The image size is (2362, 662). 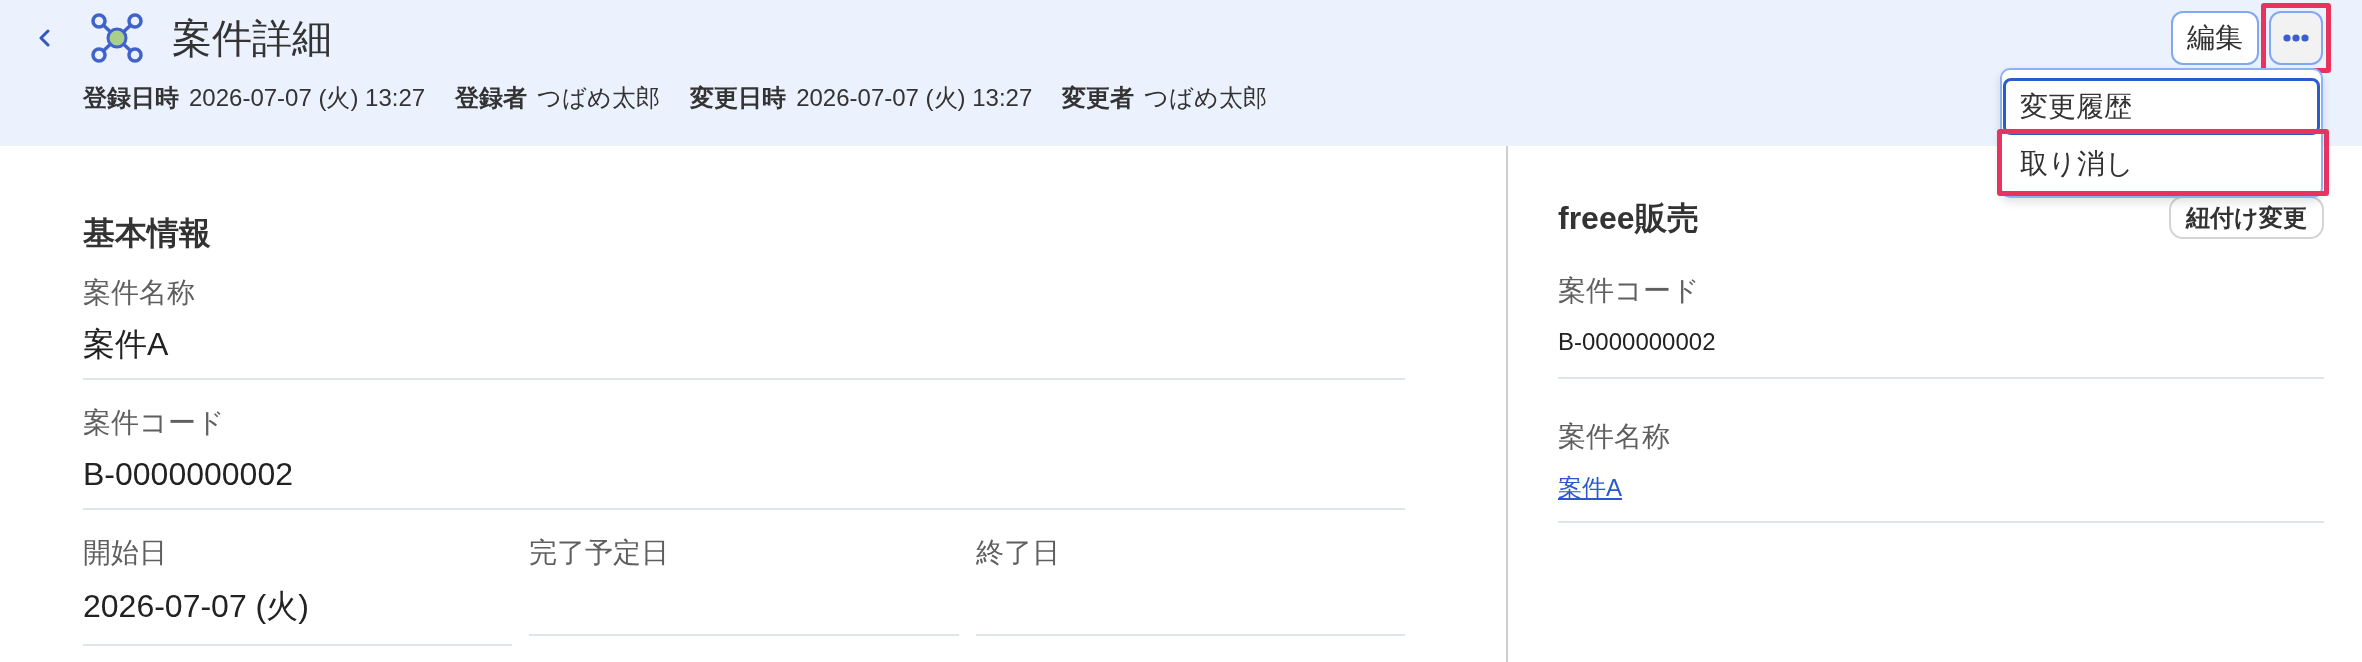 What do you see at coordinates (1590, 487) in the screenshot?
I see `link: 案件A` at bounding box center [1590, 487].